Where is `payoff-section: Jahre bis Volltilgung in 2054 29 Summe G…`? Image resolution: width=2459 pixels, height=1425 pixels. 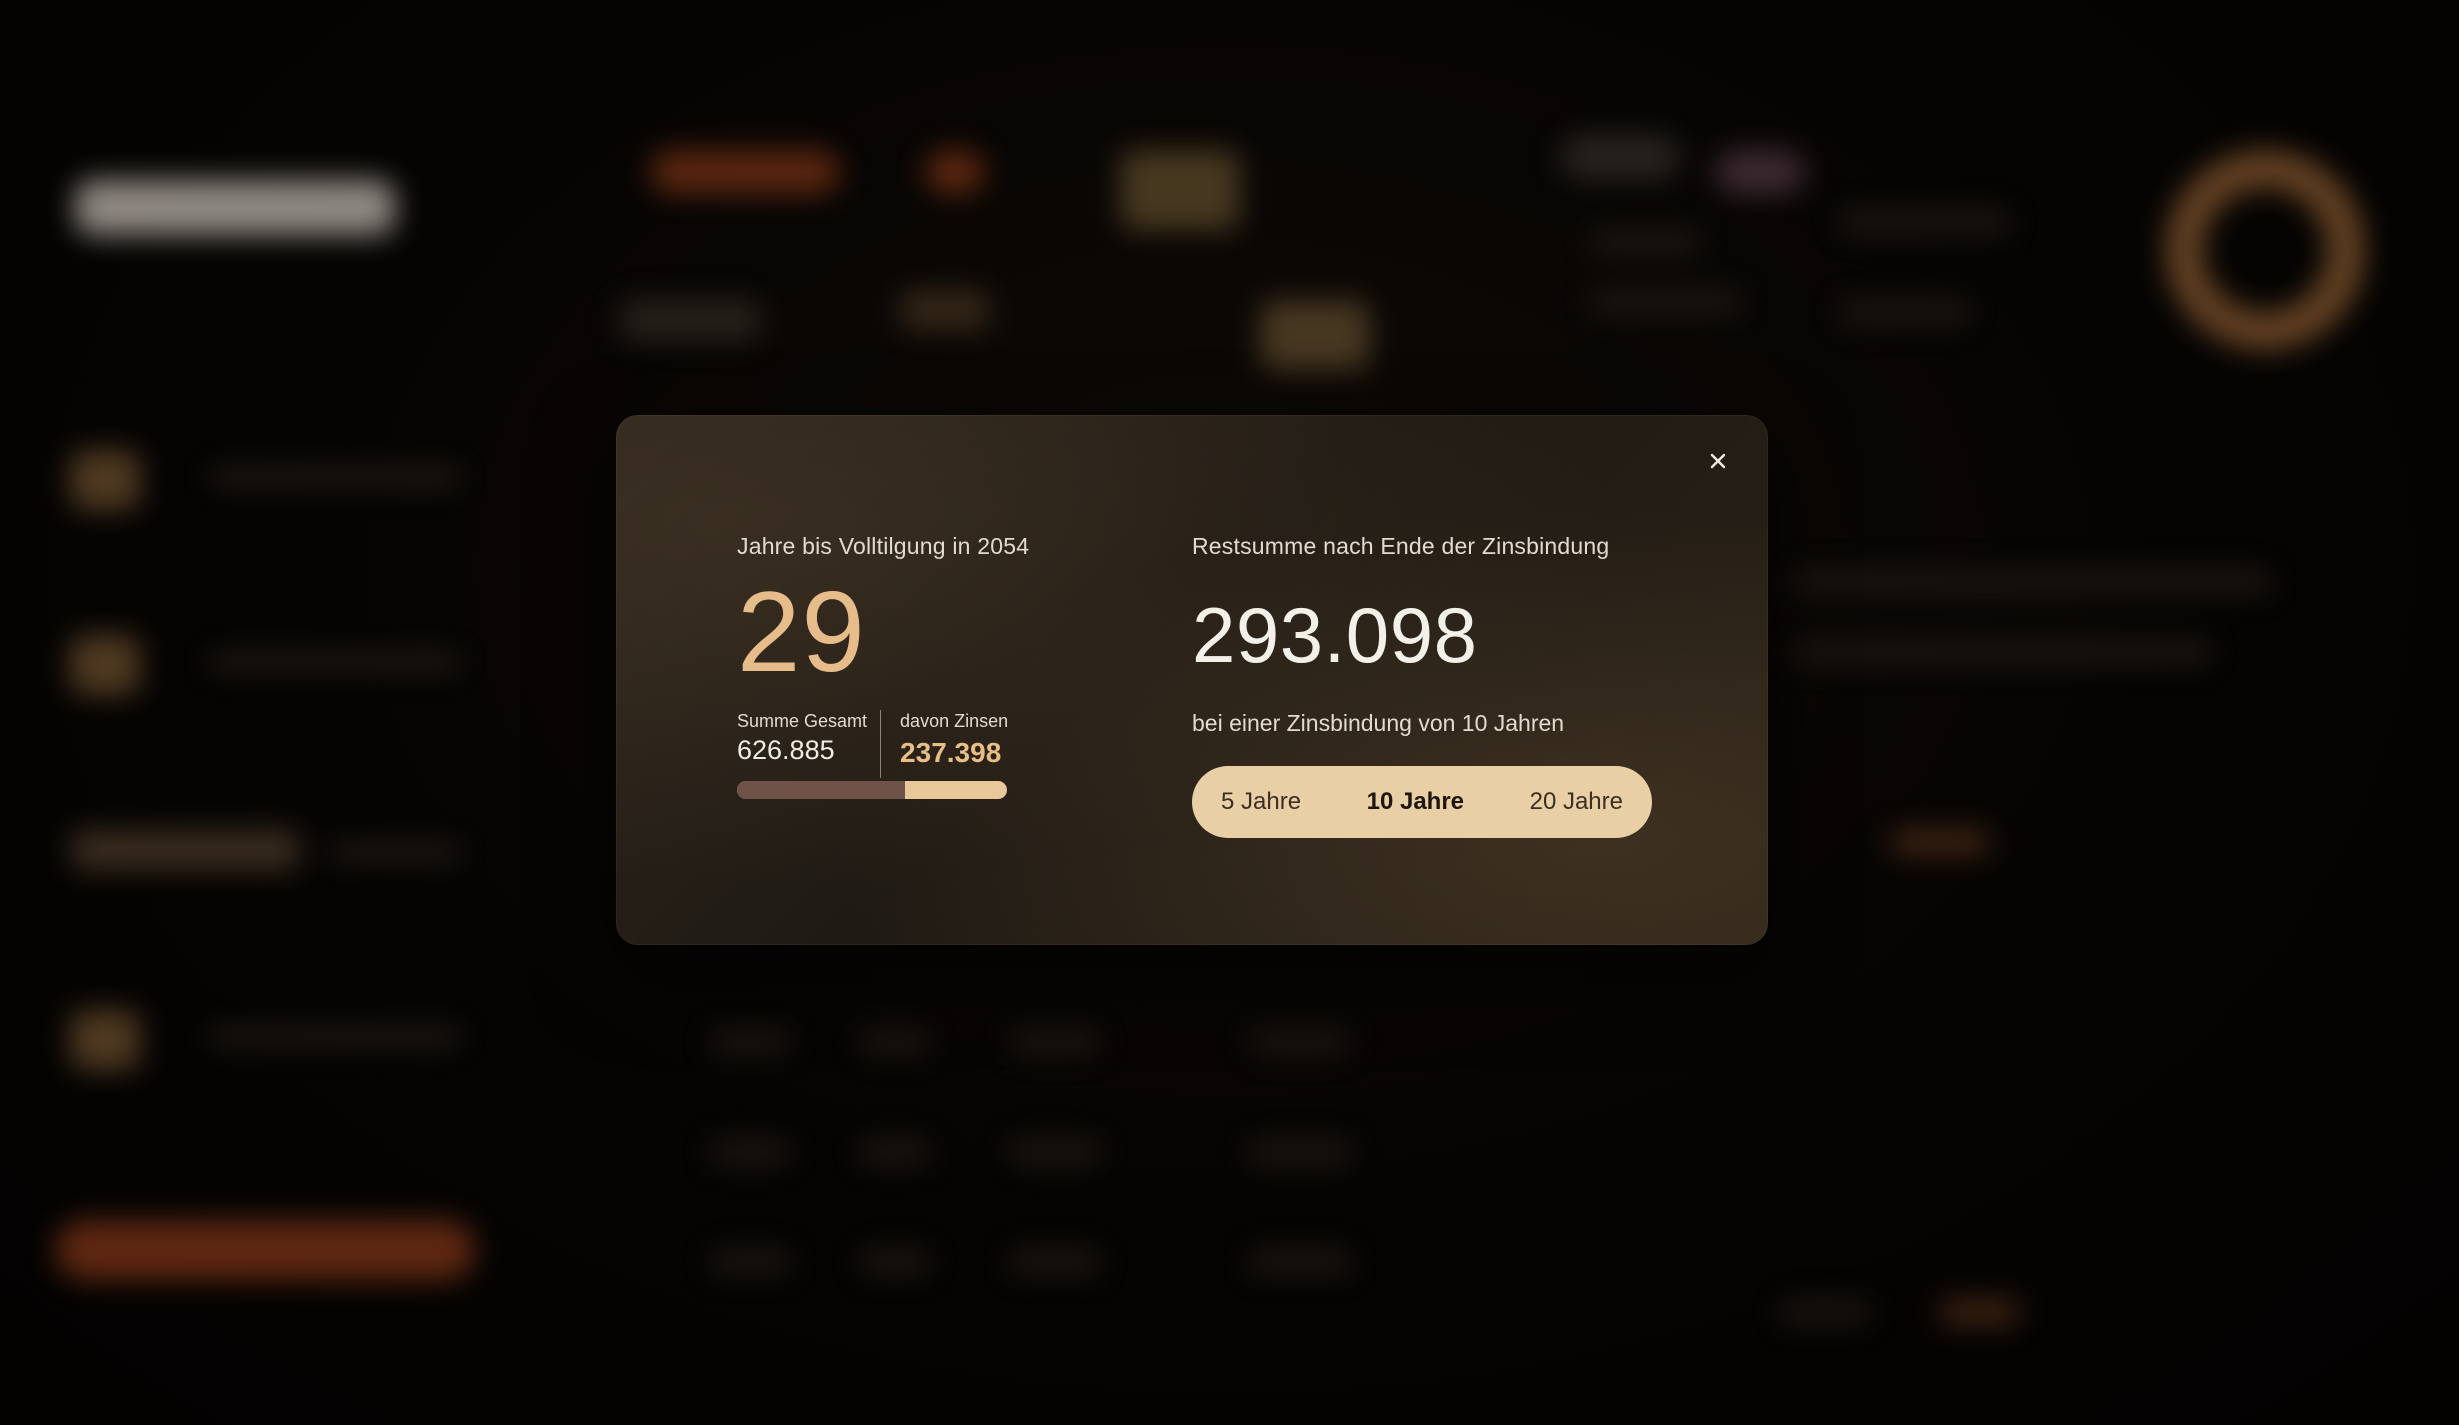
payoff-section: Jahre bis Volltilgung in 2054 29 Summe G… is located at coordinates (917, 667).